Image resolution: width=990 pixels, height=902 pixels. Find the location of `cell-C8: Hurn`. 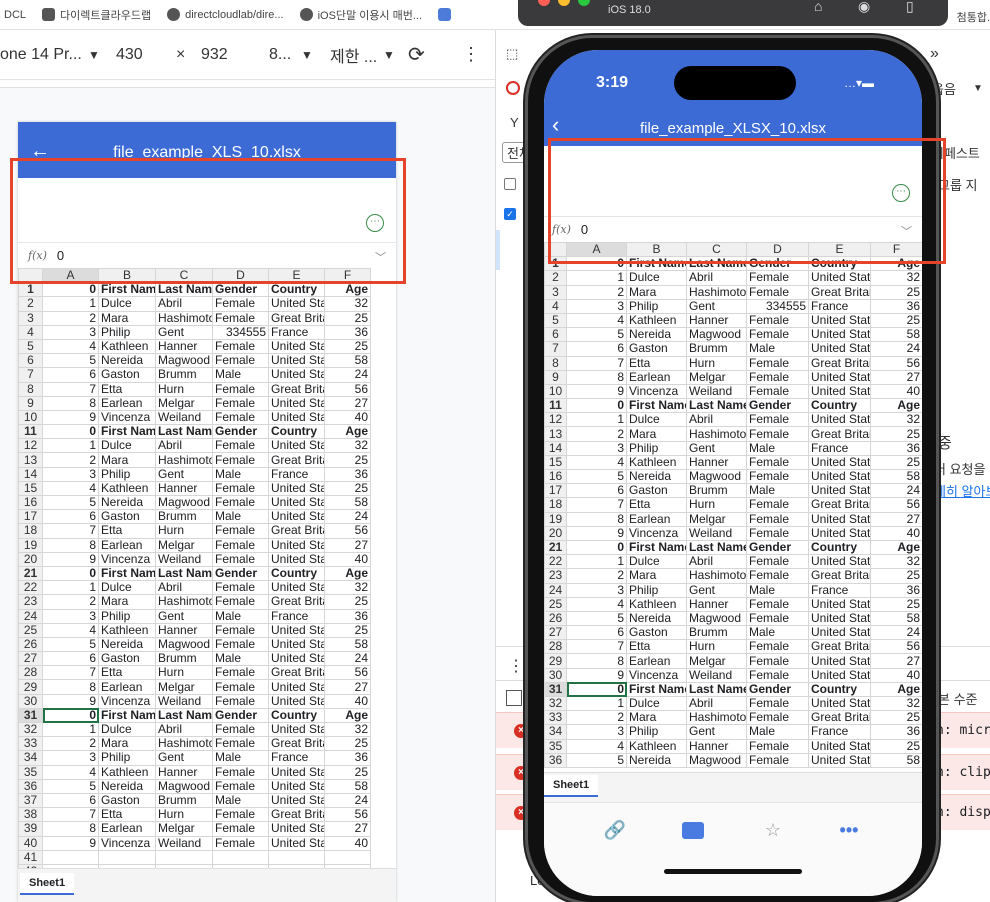

cell-C8: Hurn is located at coordinates (716, 363).